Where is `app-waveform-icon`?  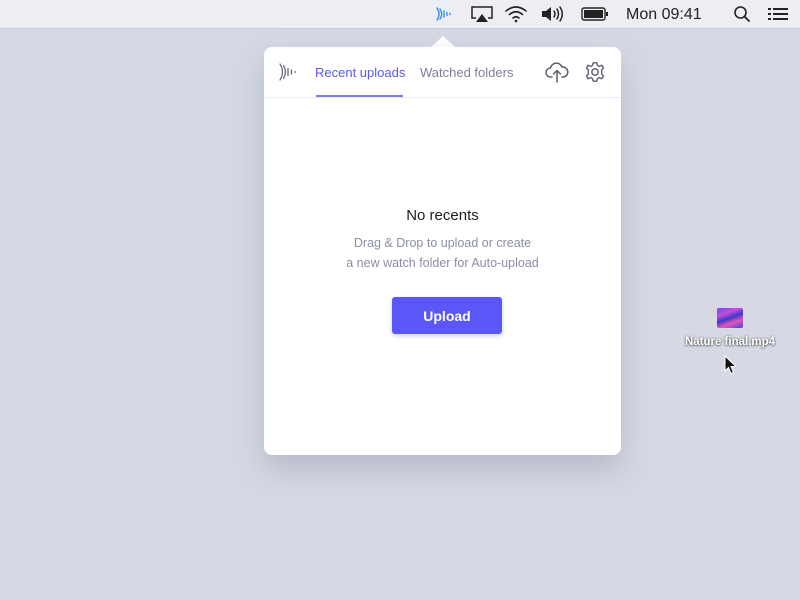
app-waveform-icon is located at coordinates (445, 14).